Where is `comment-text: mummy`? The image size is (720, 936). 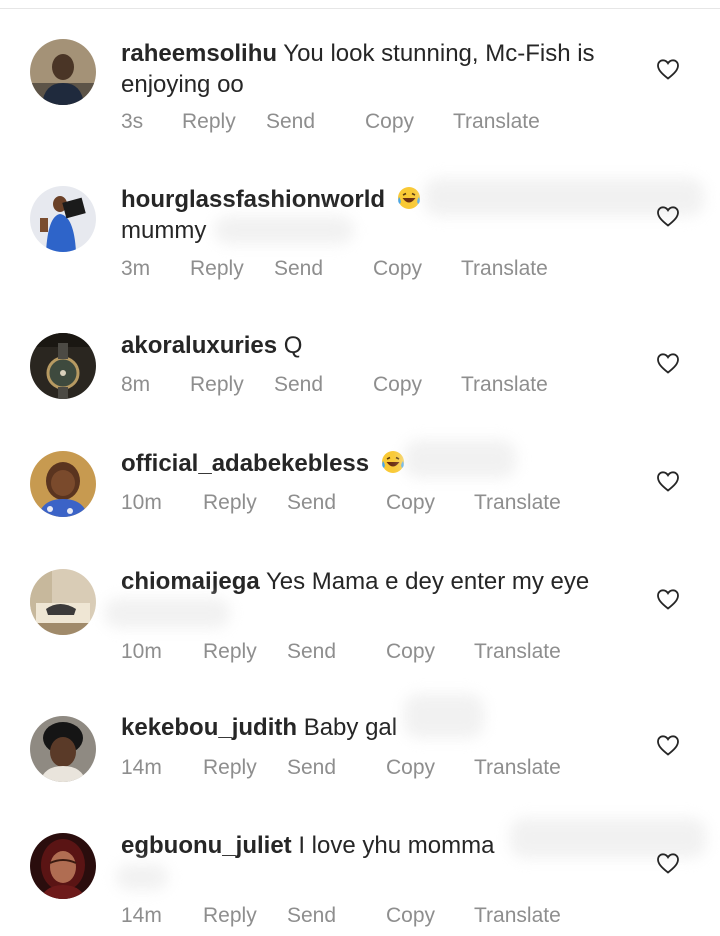 comment-text: mummy is located at coordinates (164, 230).